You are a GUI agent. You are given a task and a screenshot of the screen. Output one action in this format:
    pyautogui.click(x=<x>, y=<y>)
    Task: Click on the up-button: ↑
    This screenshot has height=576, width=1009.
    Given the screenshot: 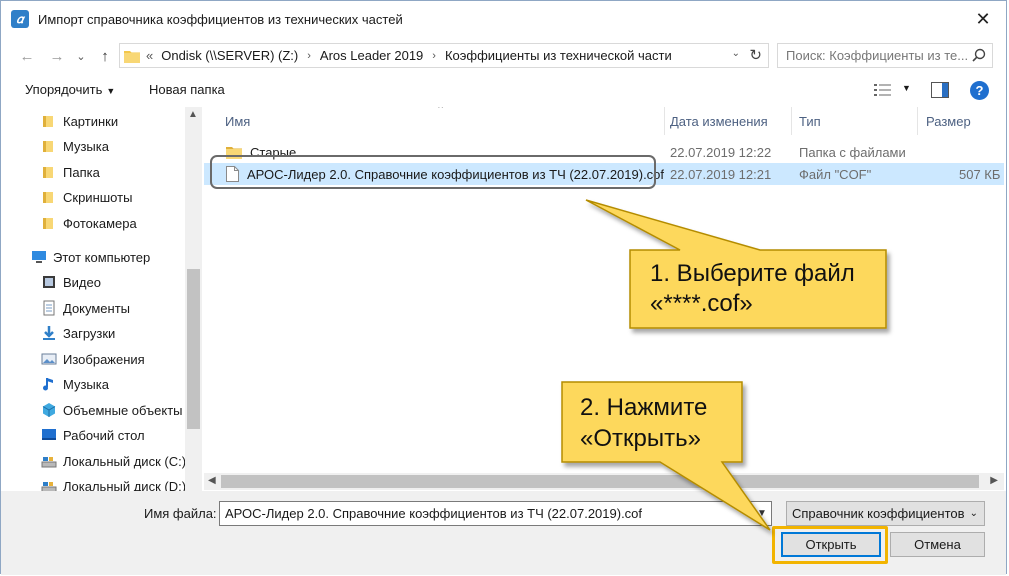 What is the action you would take?
    pyautogui.click(x=105, y=56)
    